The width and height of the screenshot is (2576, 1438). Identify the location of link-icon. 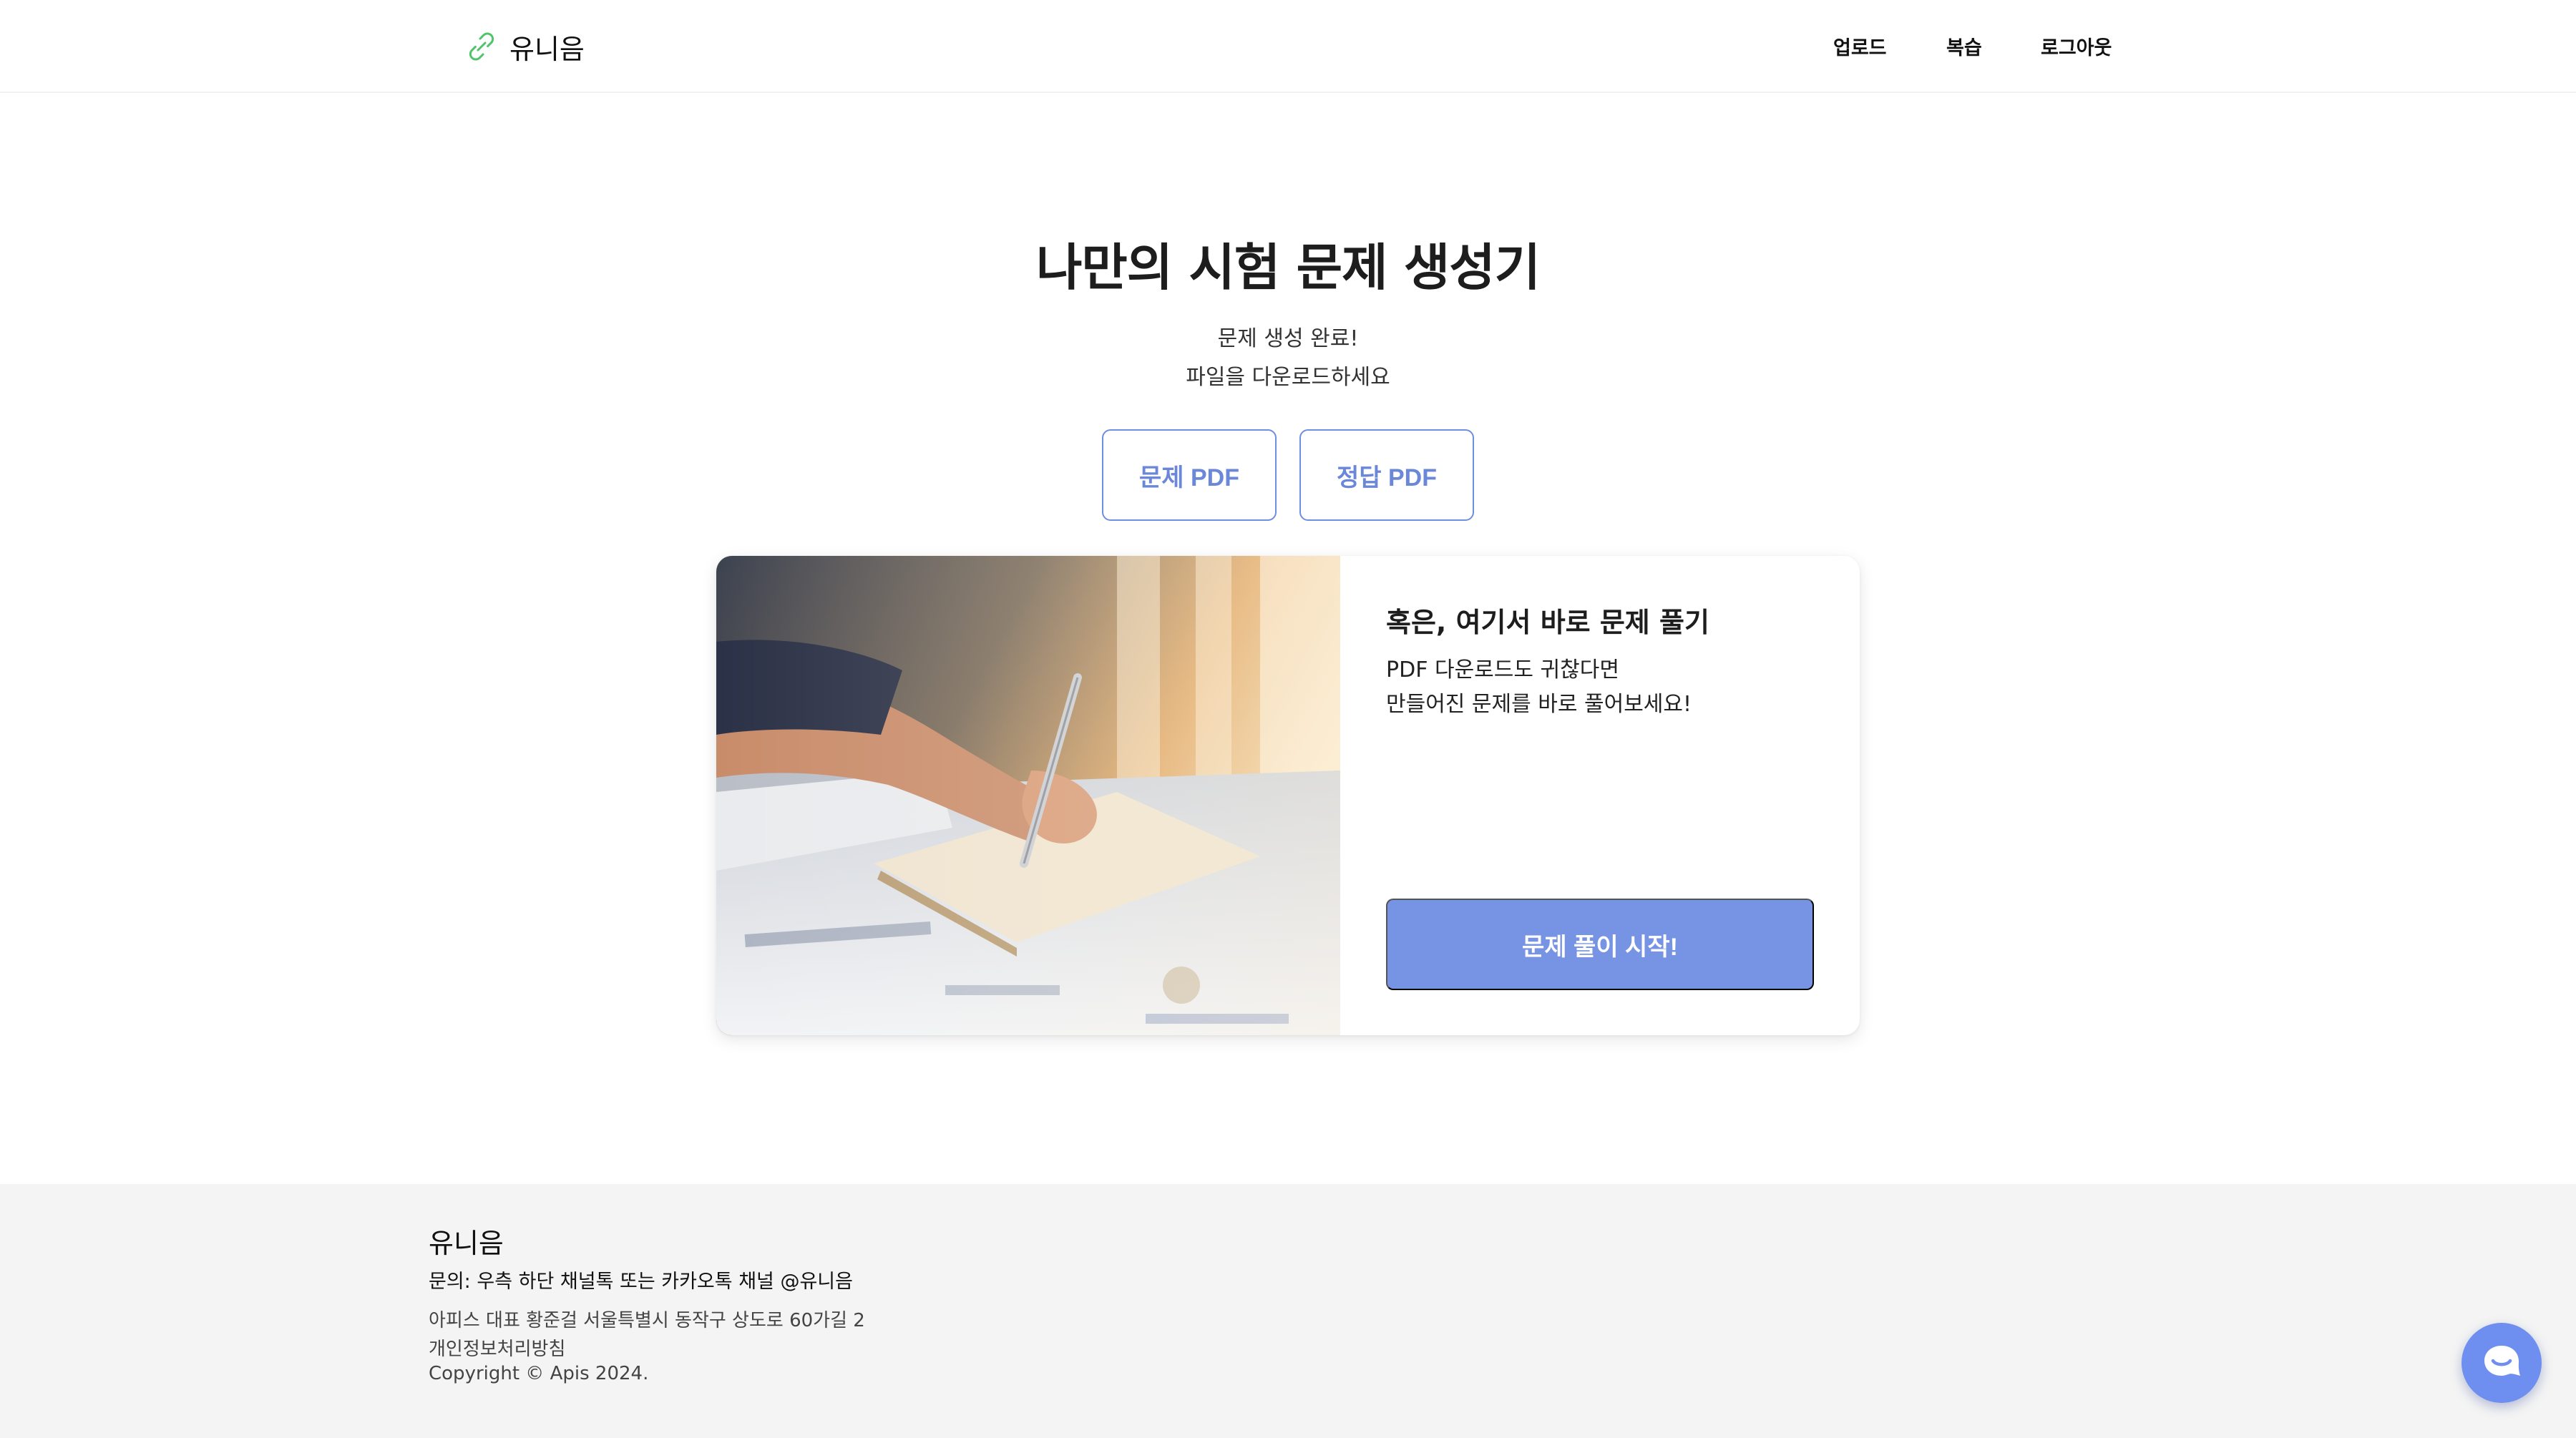
(481, 47).